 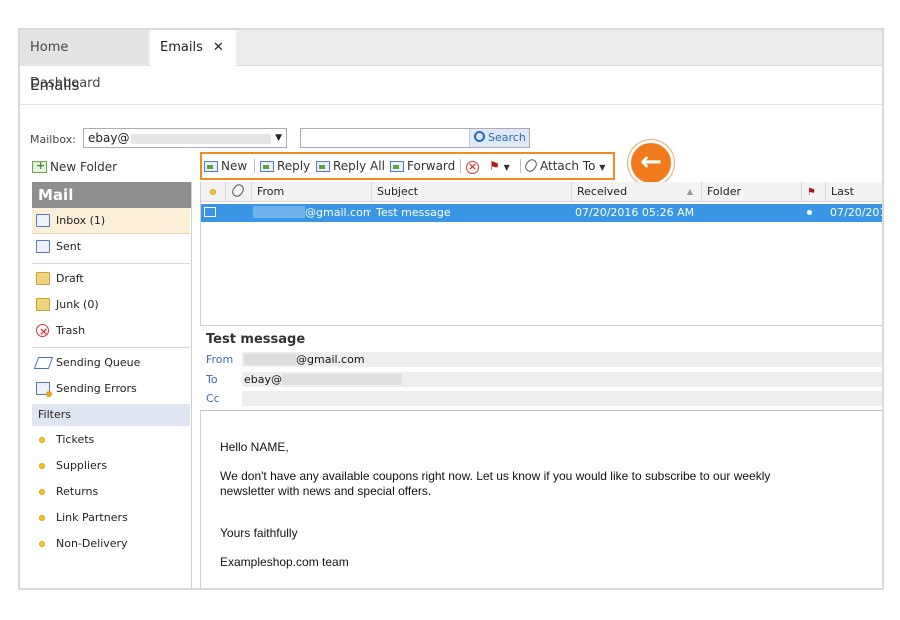 I want to click on mailbox-value: ebay@, so click(x=109, y=138).